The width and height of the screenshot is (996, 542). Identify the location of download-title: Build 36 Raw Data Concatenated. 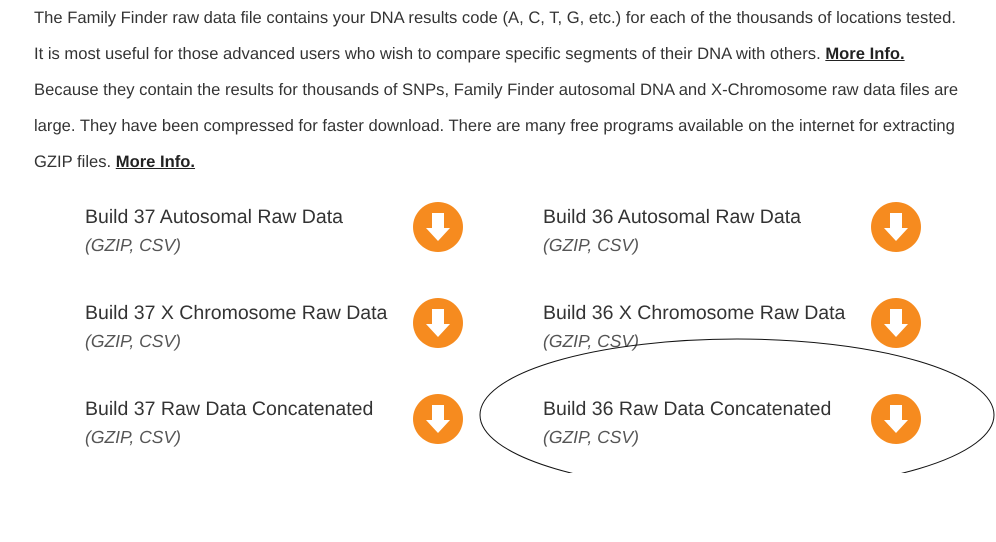
(687, 409).